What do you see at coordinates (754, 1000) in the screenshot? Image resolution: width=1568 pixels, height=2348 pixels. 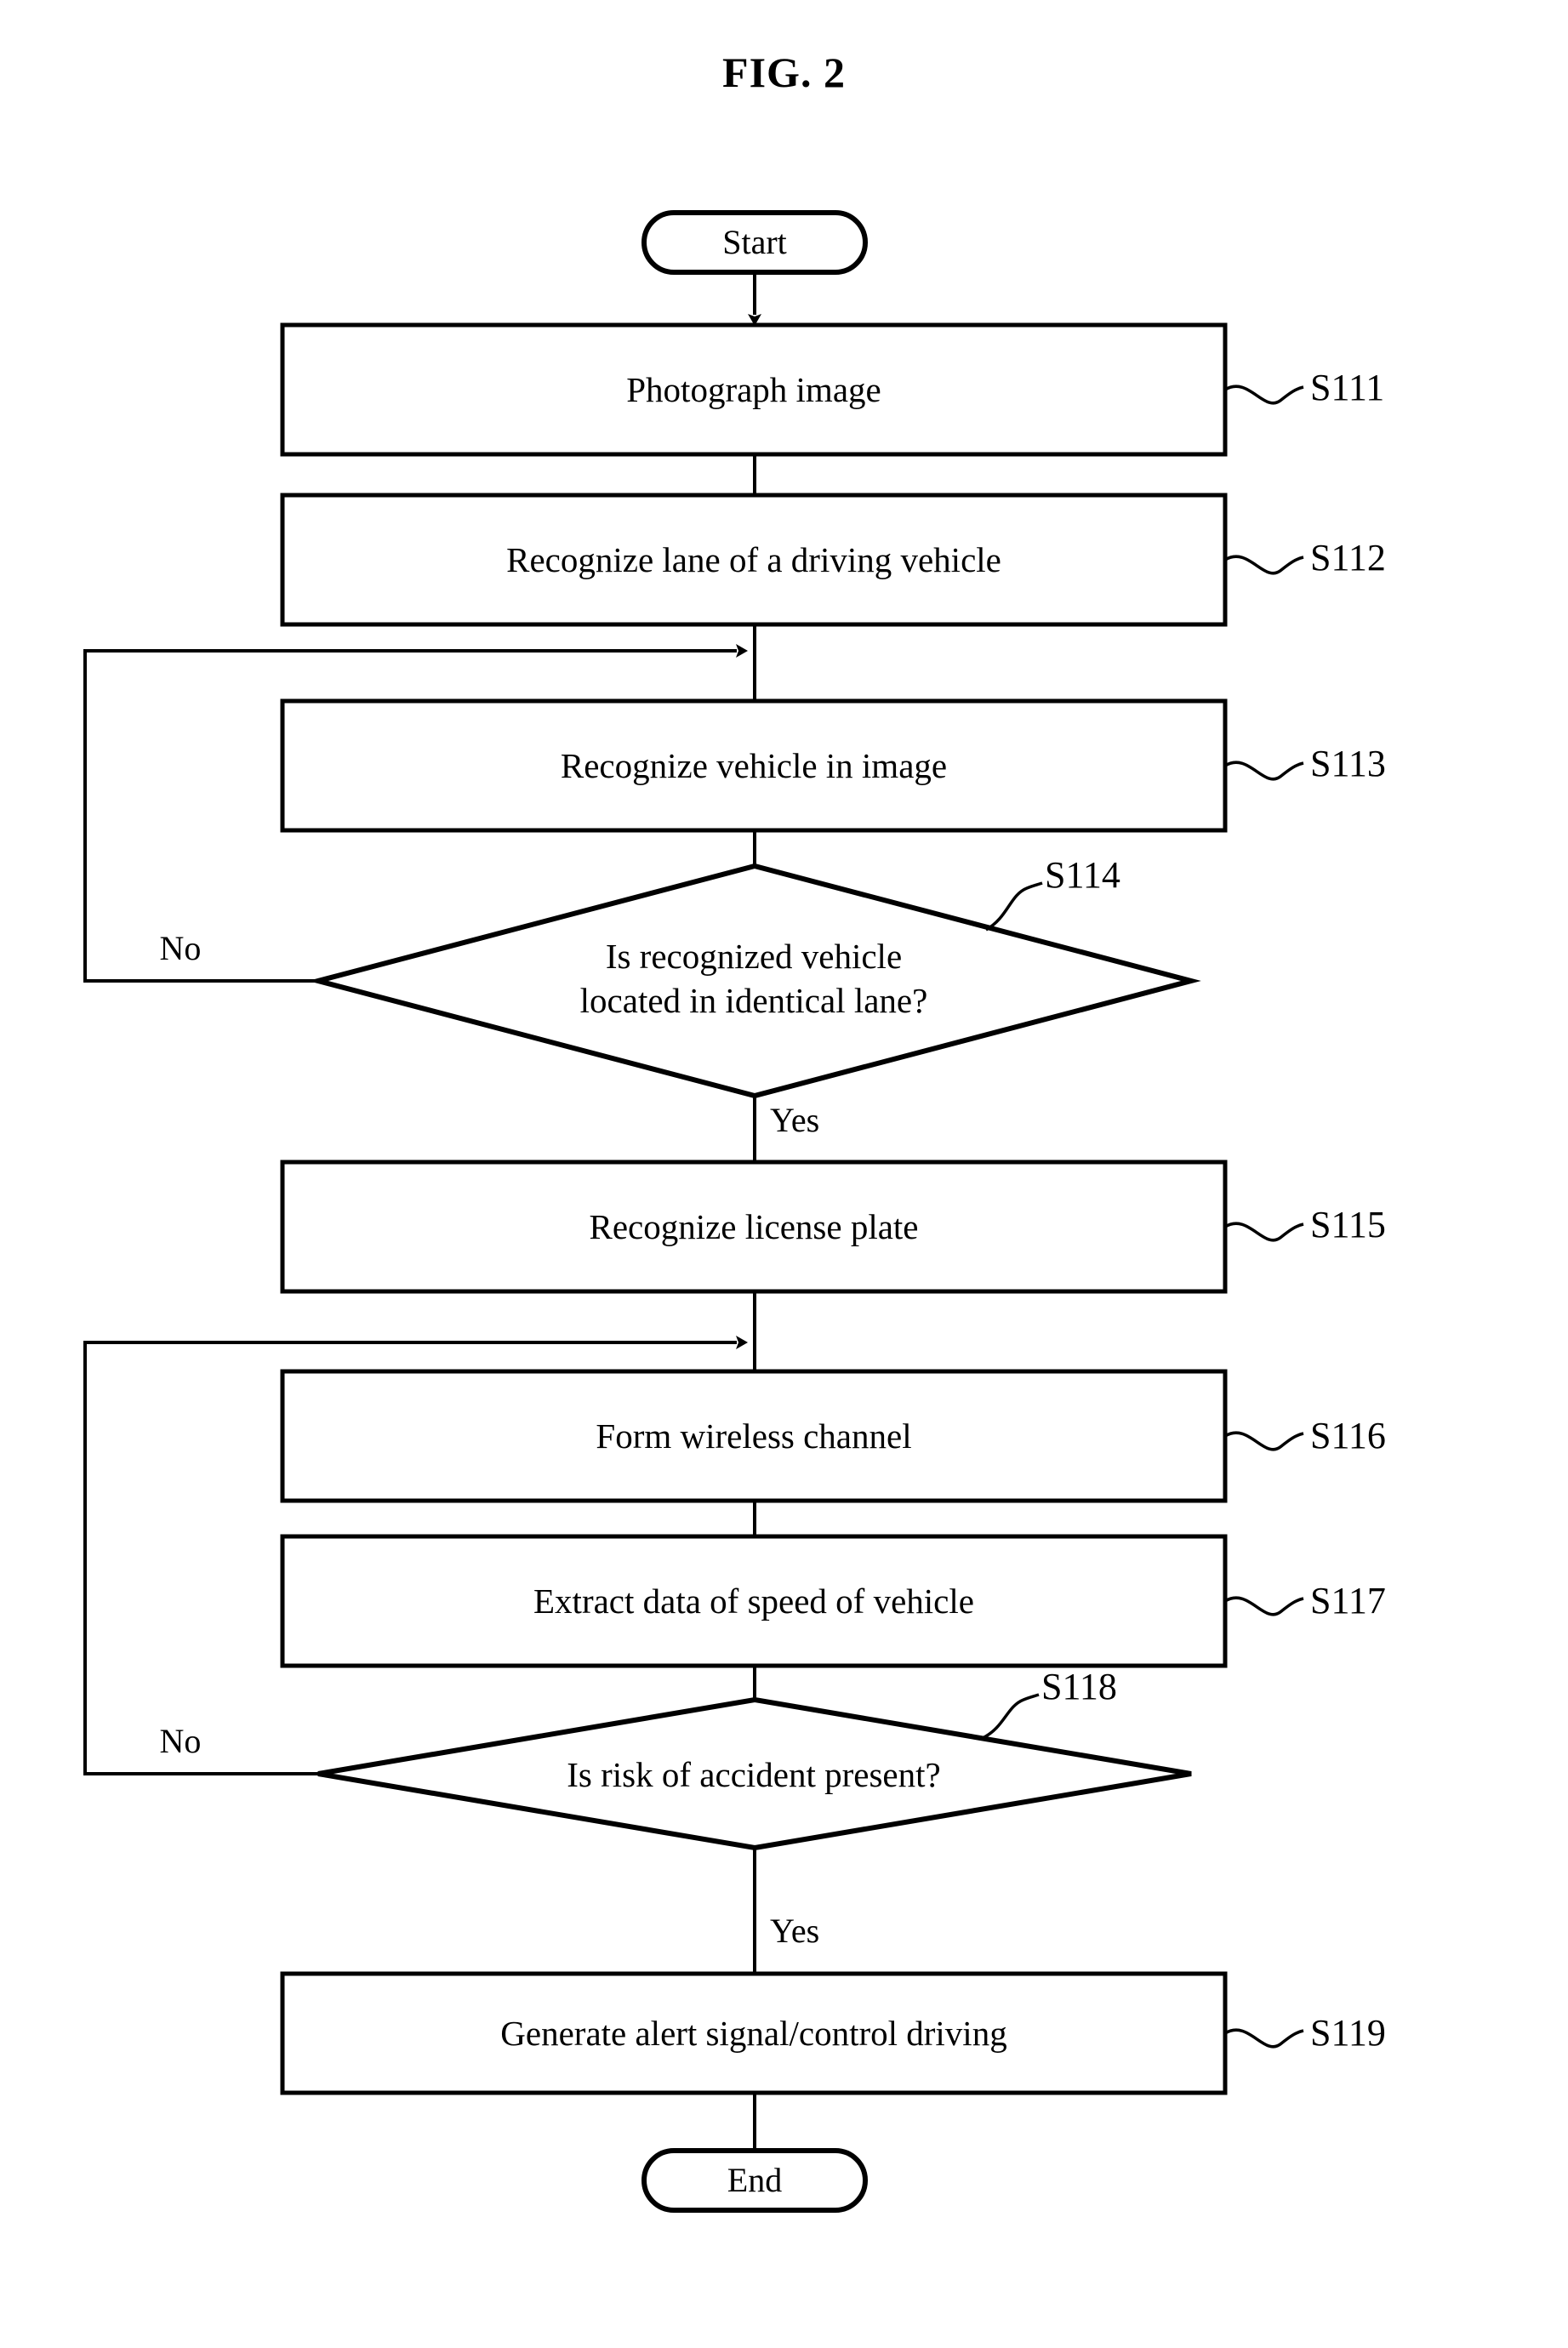 I see `s114-label-line2: located in identical lane?` at bounding box center [754, 1000].